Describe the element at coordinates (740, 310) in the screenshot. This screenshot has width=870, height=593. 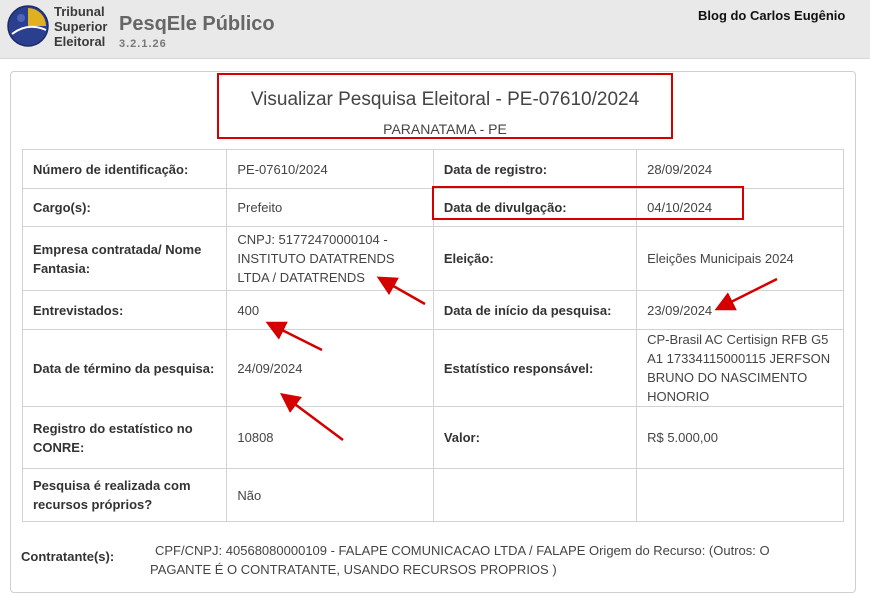
I see `start-date-value: 23/09/2024` at that location.